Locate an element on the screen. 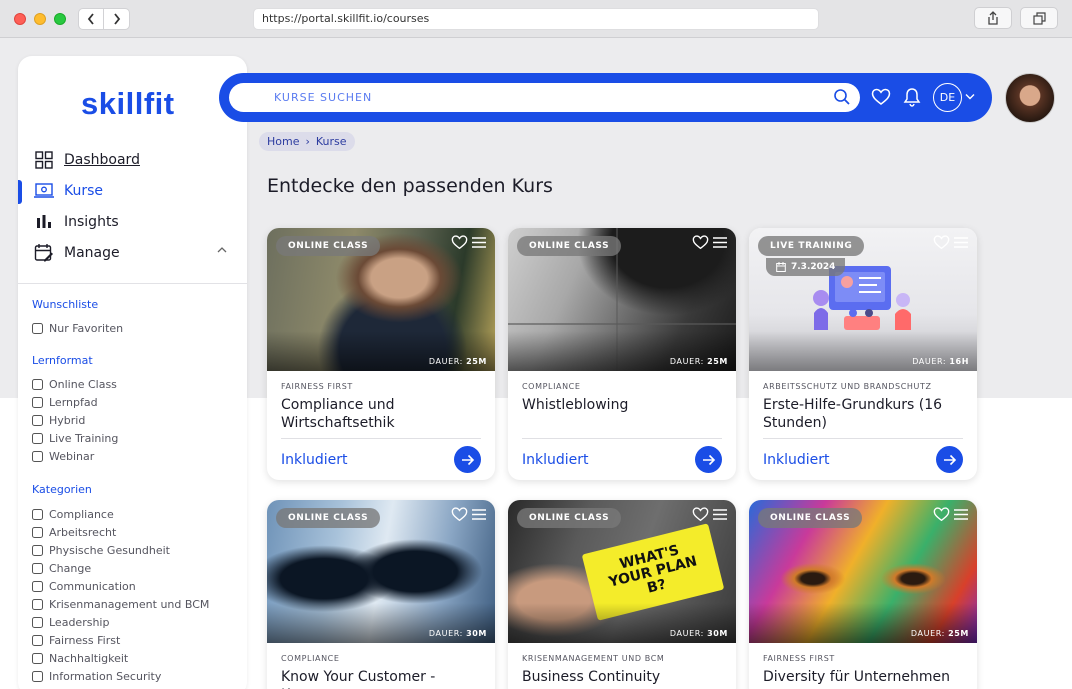  filter-checkbox: Webinar is located at coordinates (63, 456).